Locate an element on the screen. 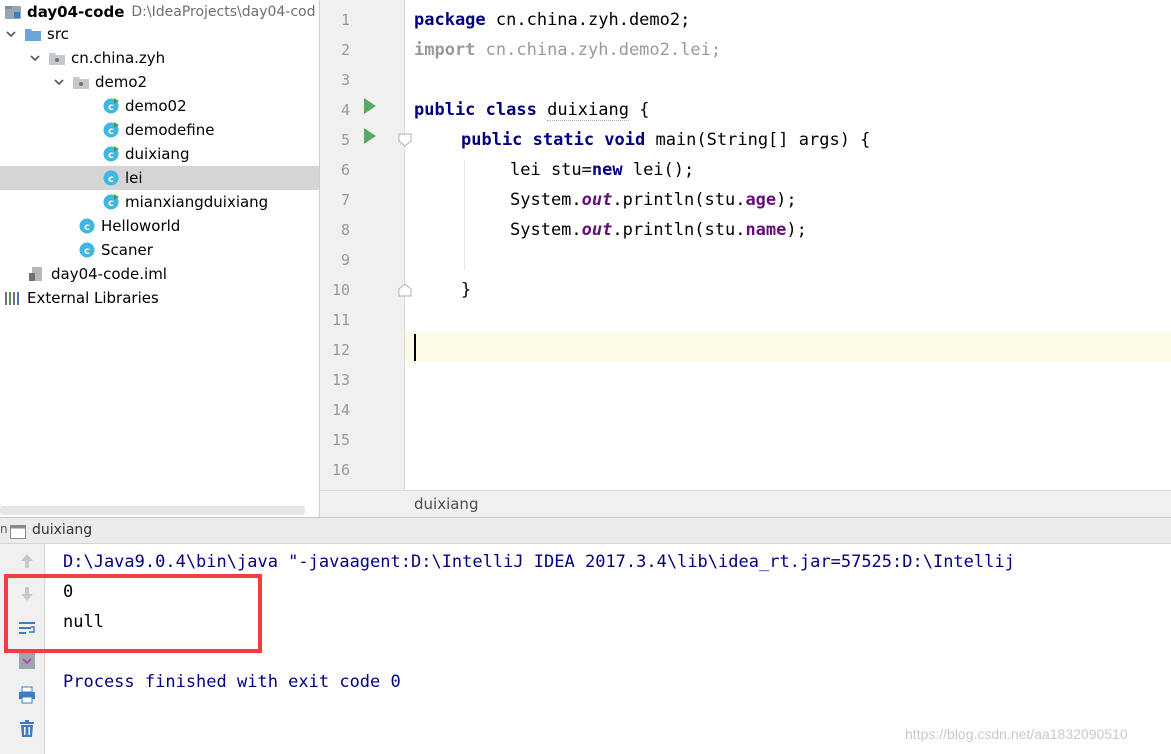 The height and width of the screenshot is (754, 1171). print-icon is located at coordinates (27, 695).